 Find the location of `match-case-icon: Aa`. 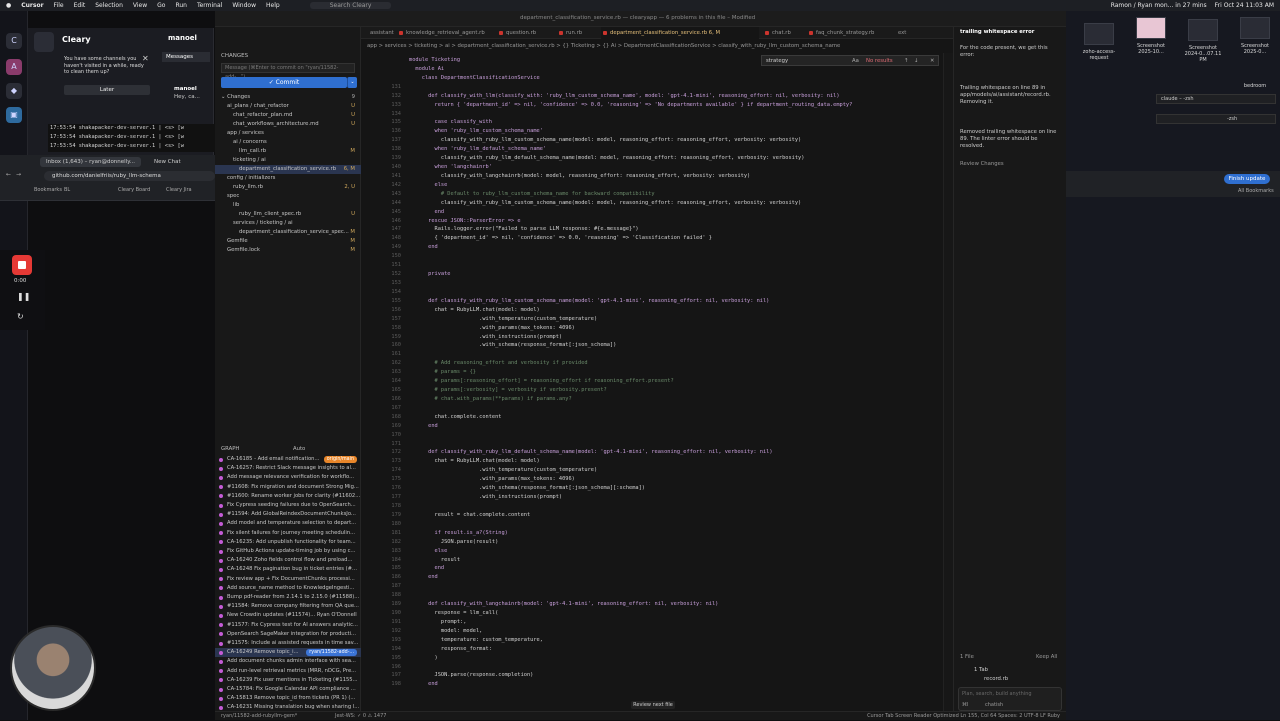

match-case-icon: Aa is located at coordinates (855, 61).